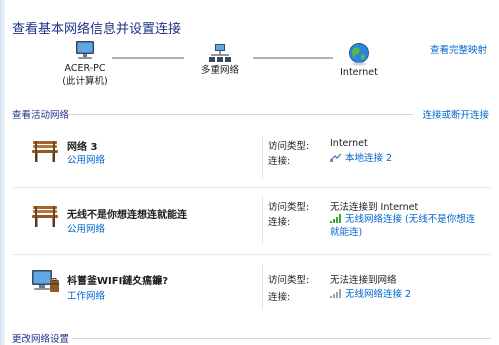  What do you see at coordinates (359, 72) in the screenshot?
I see `internet-label: Internet` at bounding box center [359, 72].